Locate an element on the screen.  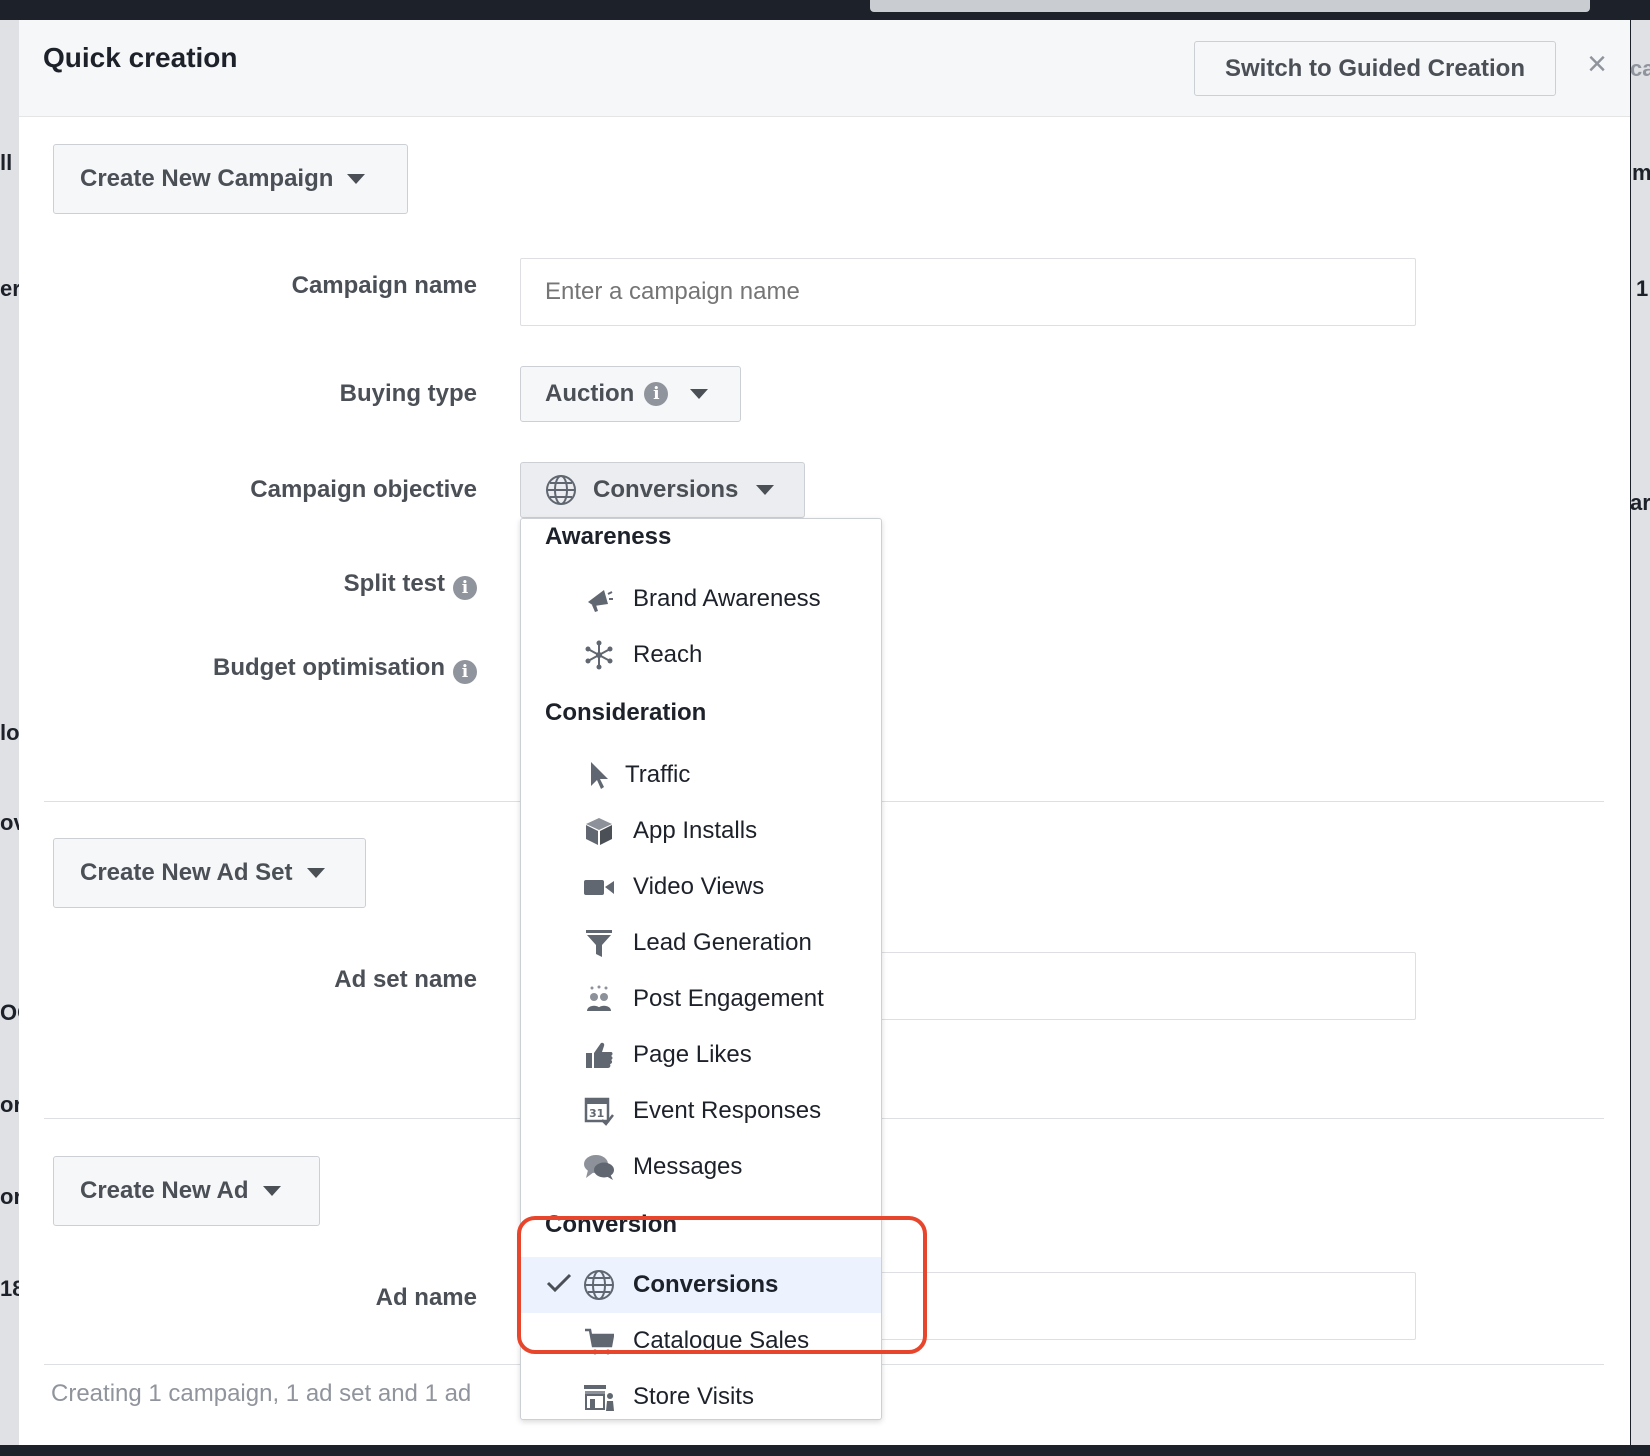
chat-bubbles-icon is located at coordinates (599, 1167).